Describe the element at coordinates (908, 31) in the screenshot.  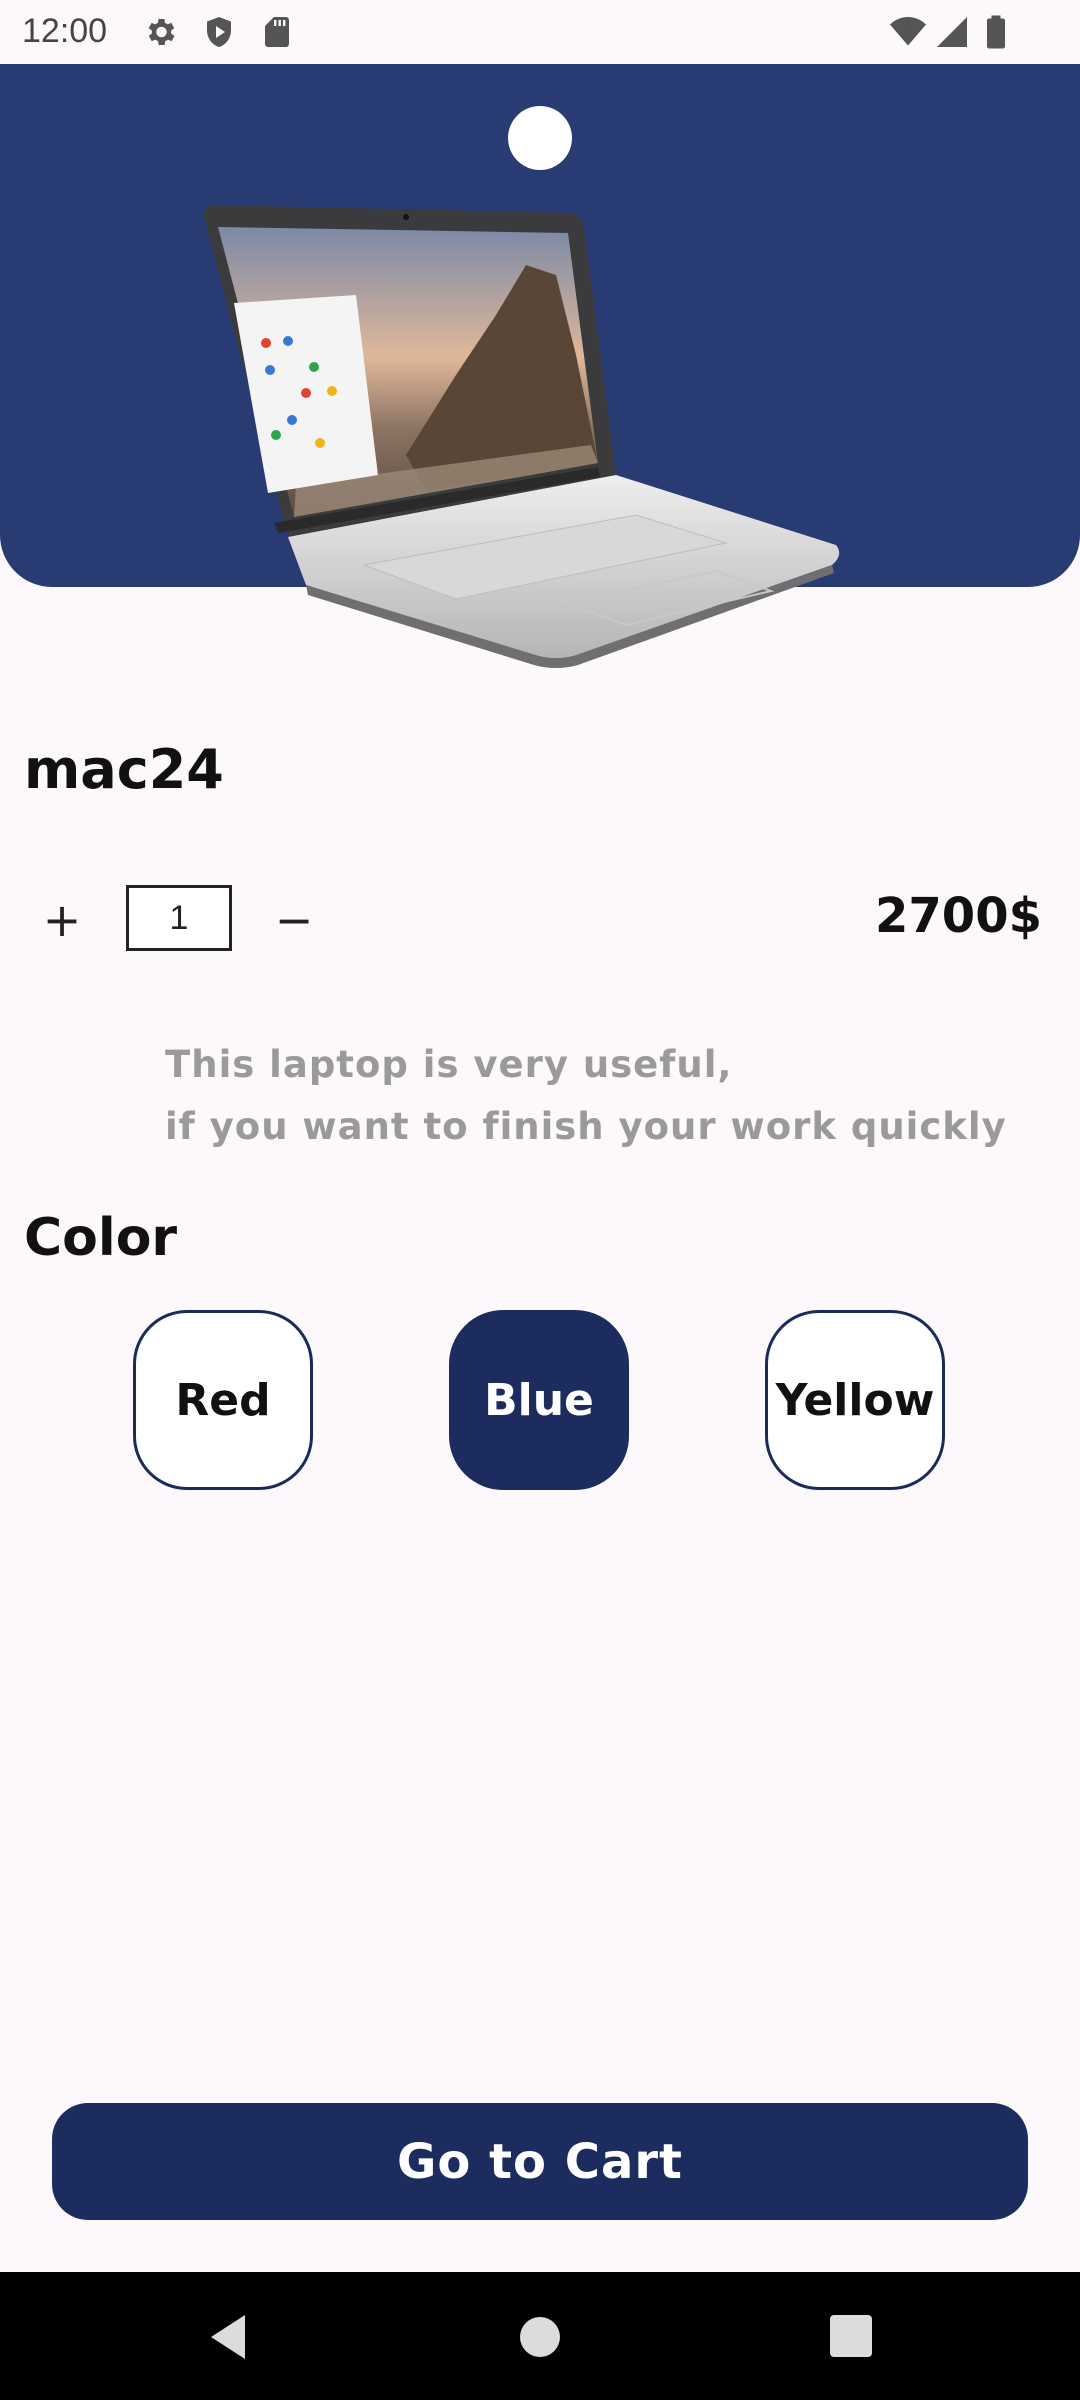
I see `wifi-icon` at that location.